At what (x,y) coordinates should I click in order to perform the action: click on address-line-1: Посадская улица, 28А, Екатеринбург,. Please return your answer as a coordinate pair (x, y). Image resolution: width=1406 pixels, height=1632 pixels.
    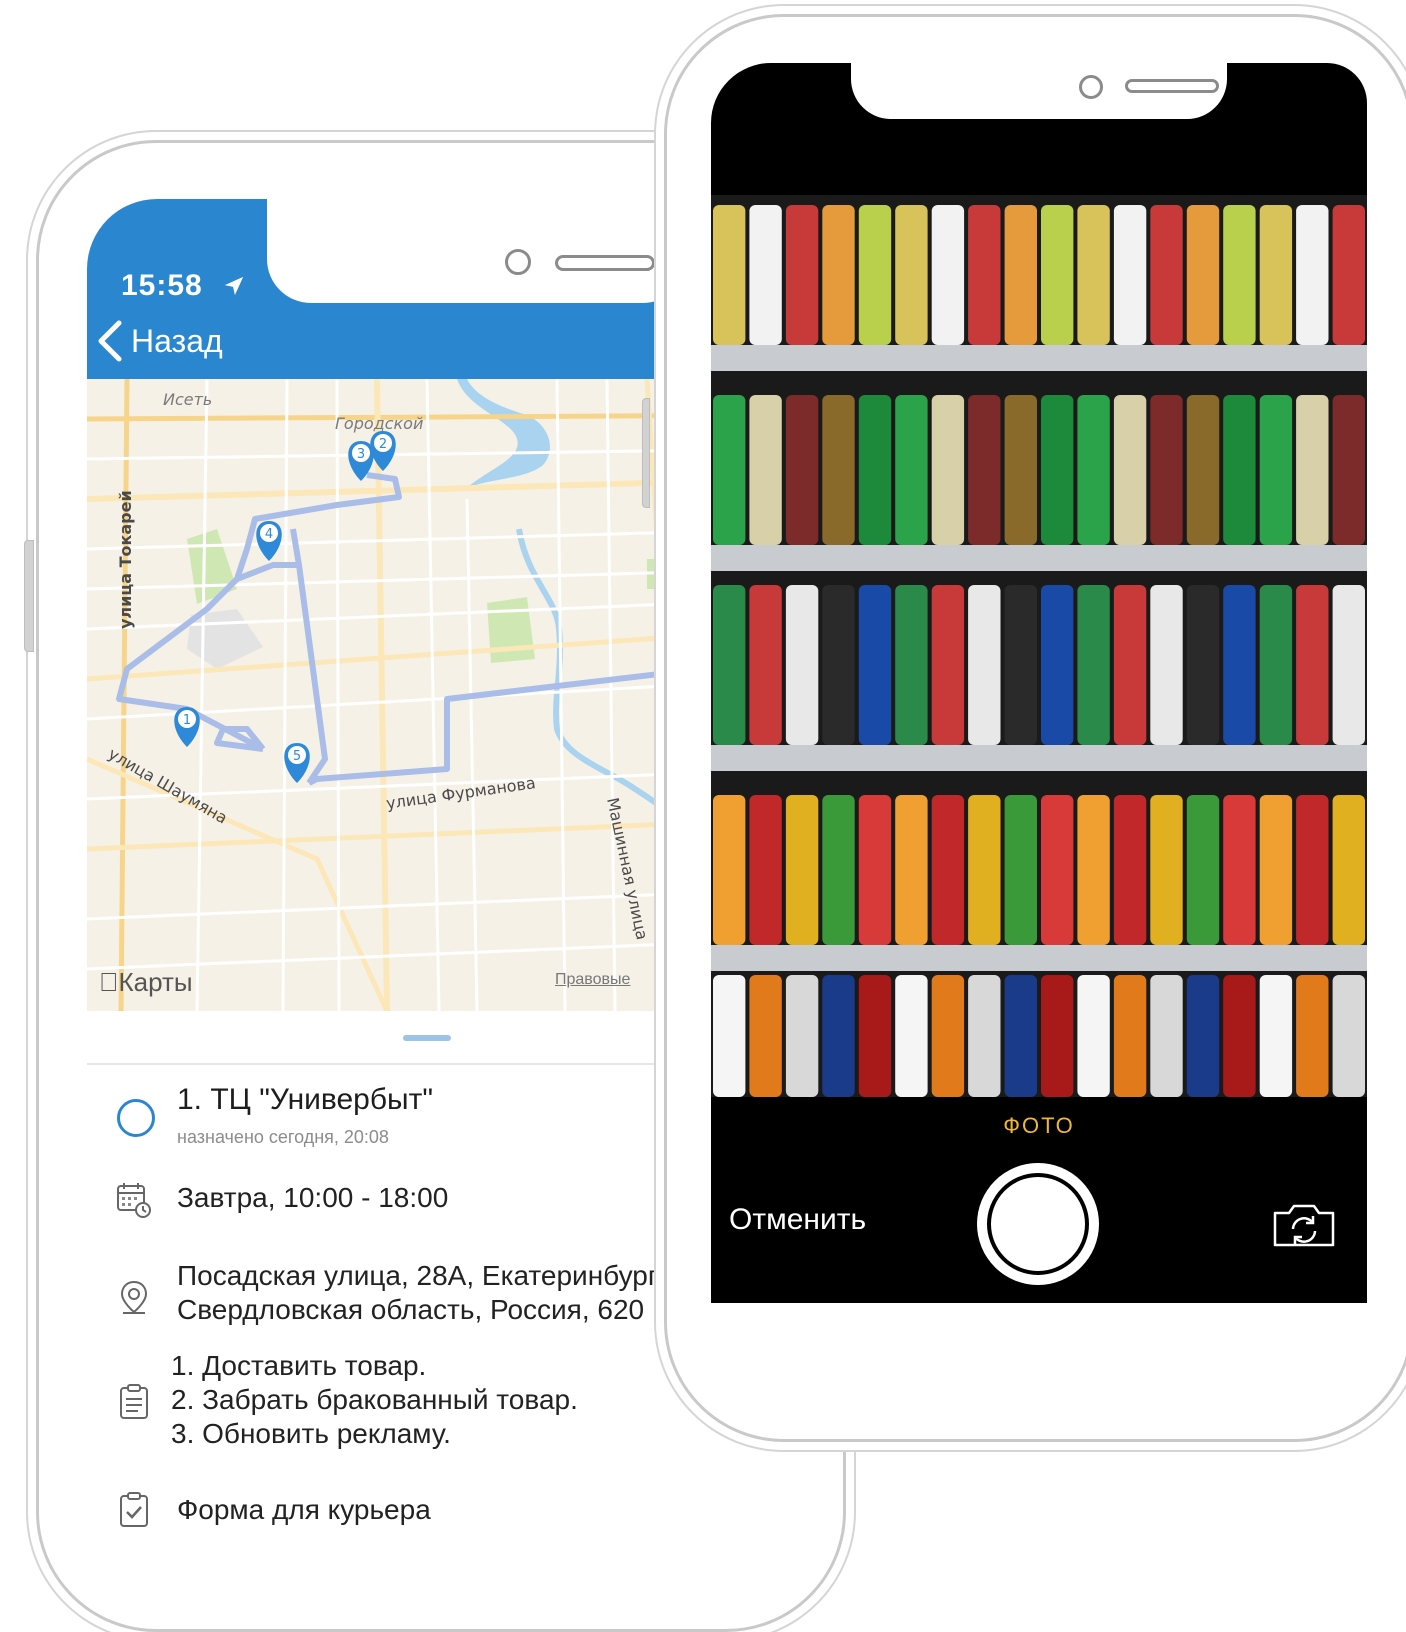
    Looking at the image, I should click on (420, 1275).